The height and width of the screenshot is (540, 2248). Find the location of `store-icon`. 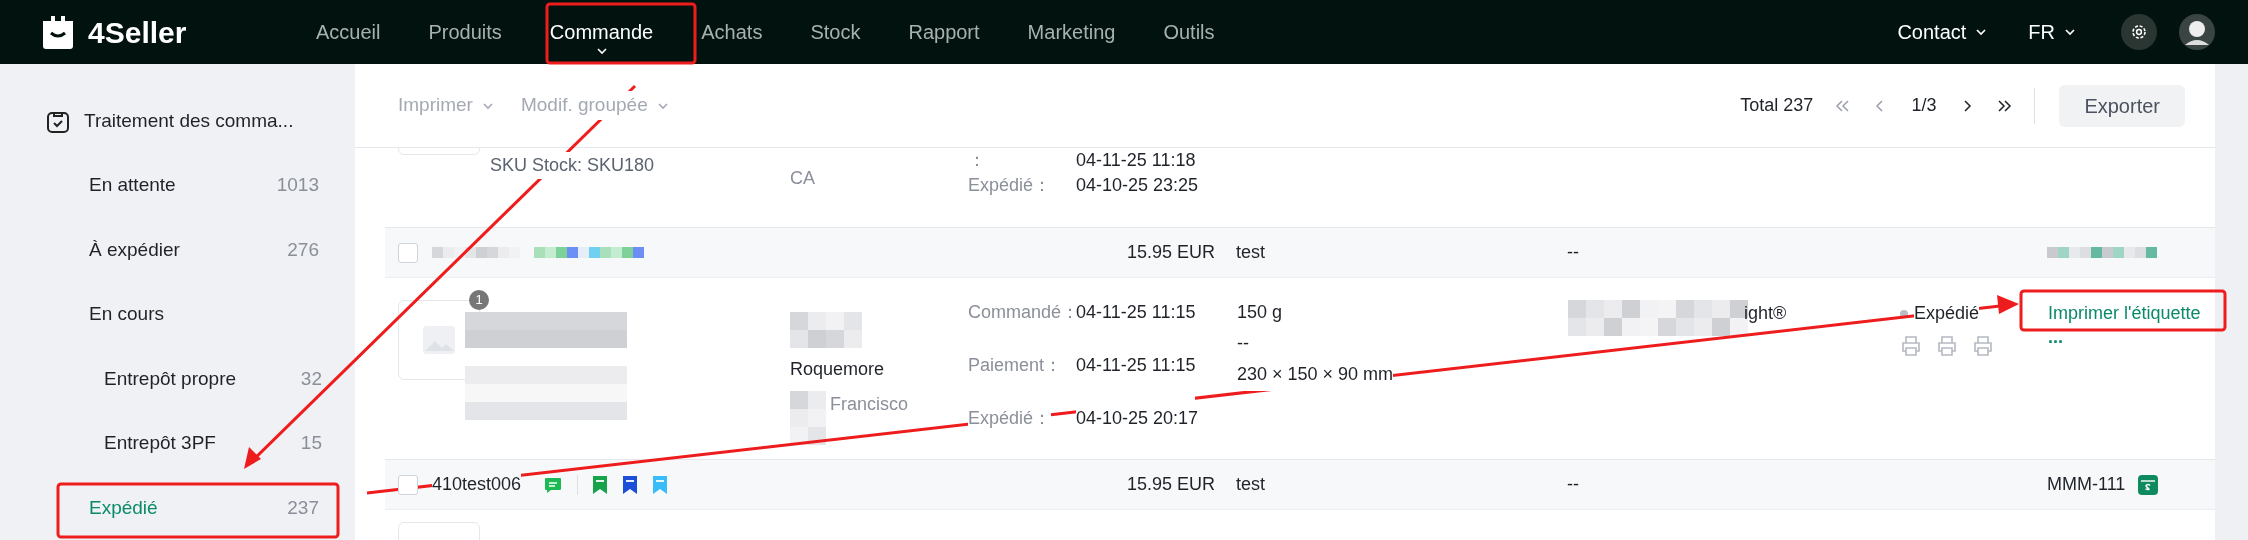

store-icon is located at coordinates (2148, 484).